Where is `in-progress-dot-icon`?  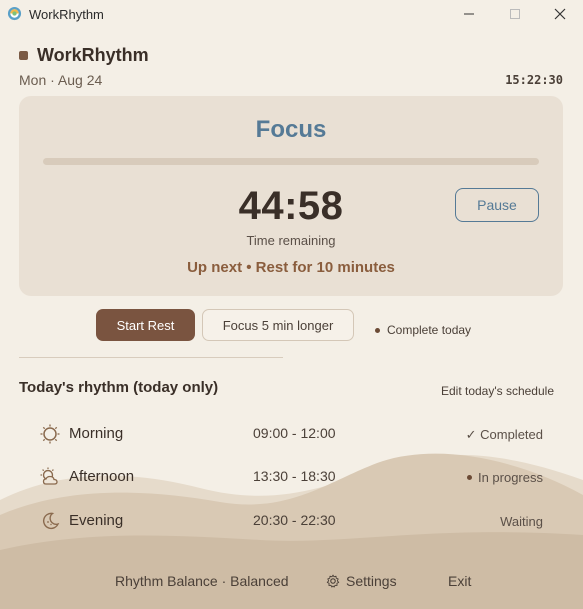
in-progress-dot-icon is located at coordinates (469, 477).